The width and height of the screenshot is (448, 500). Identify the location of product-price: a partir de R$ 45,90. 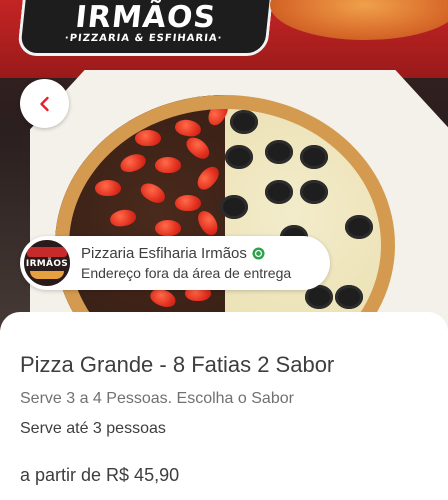
(100, 475).